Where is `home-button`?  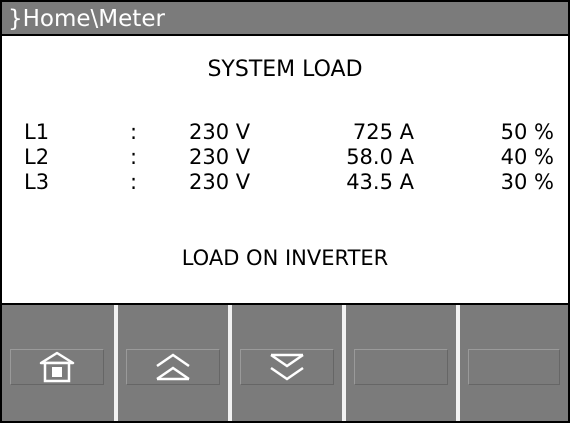 home-button is located at coordinates (57, 363).